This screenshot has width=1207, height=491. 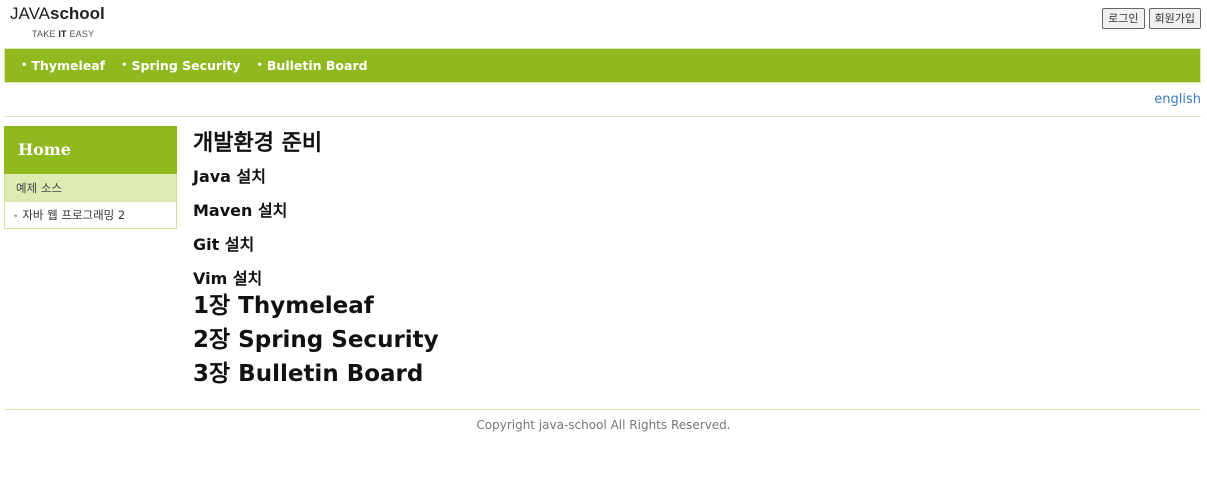 What do you see at coordinates (643, 340) in the screenshot?
I see `chapter-2: 2장 Spring Security` at bounding box center [643, 340].